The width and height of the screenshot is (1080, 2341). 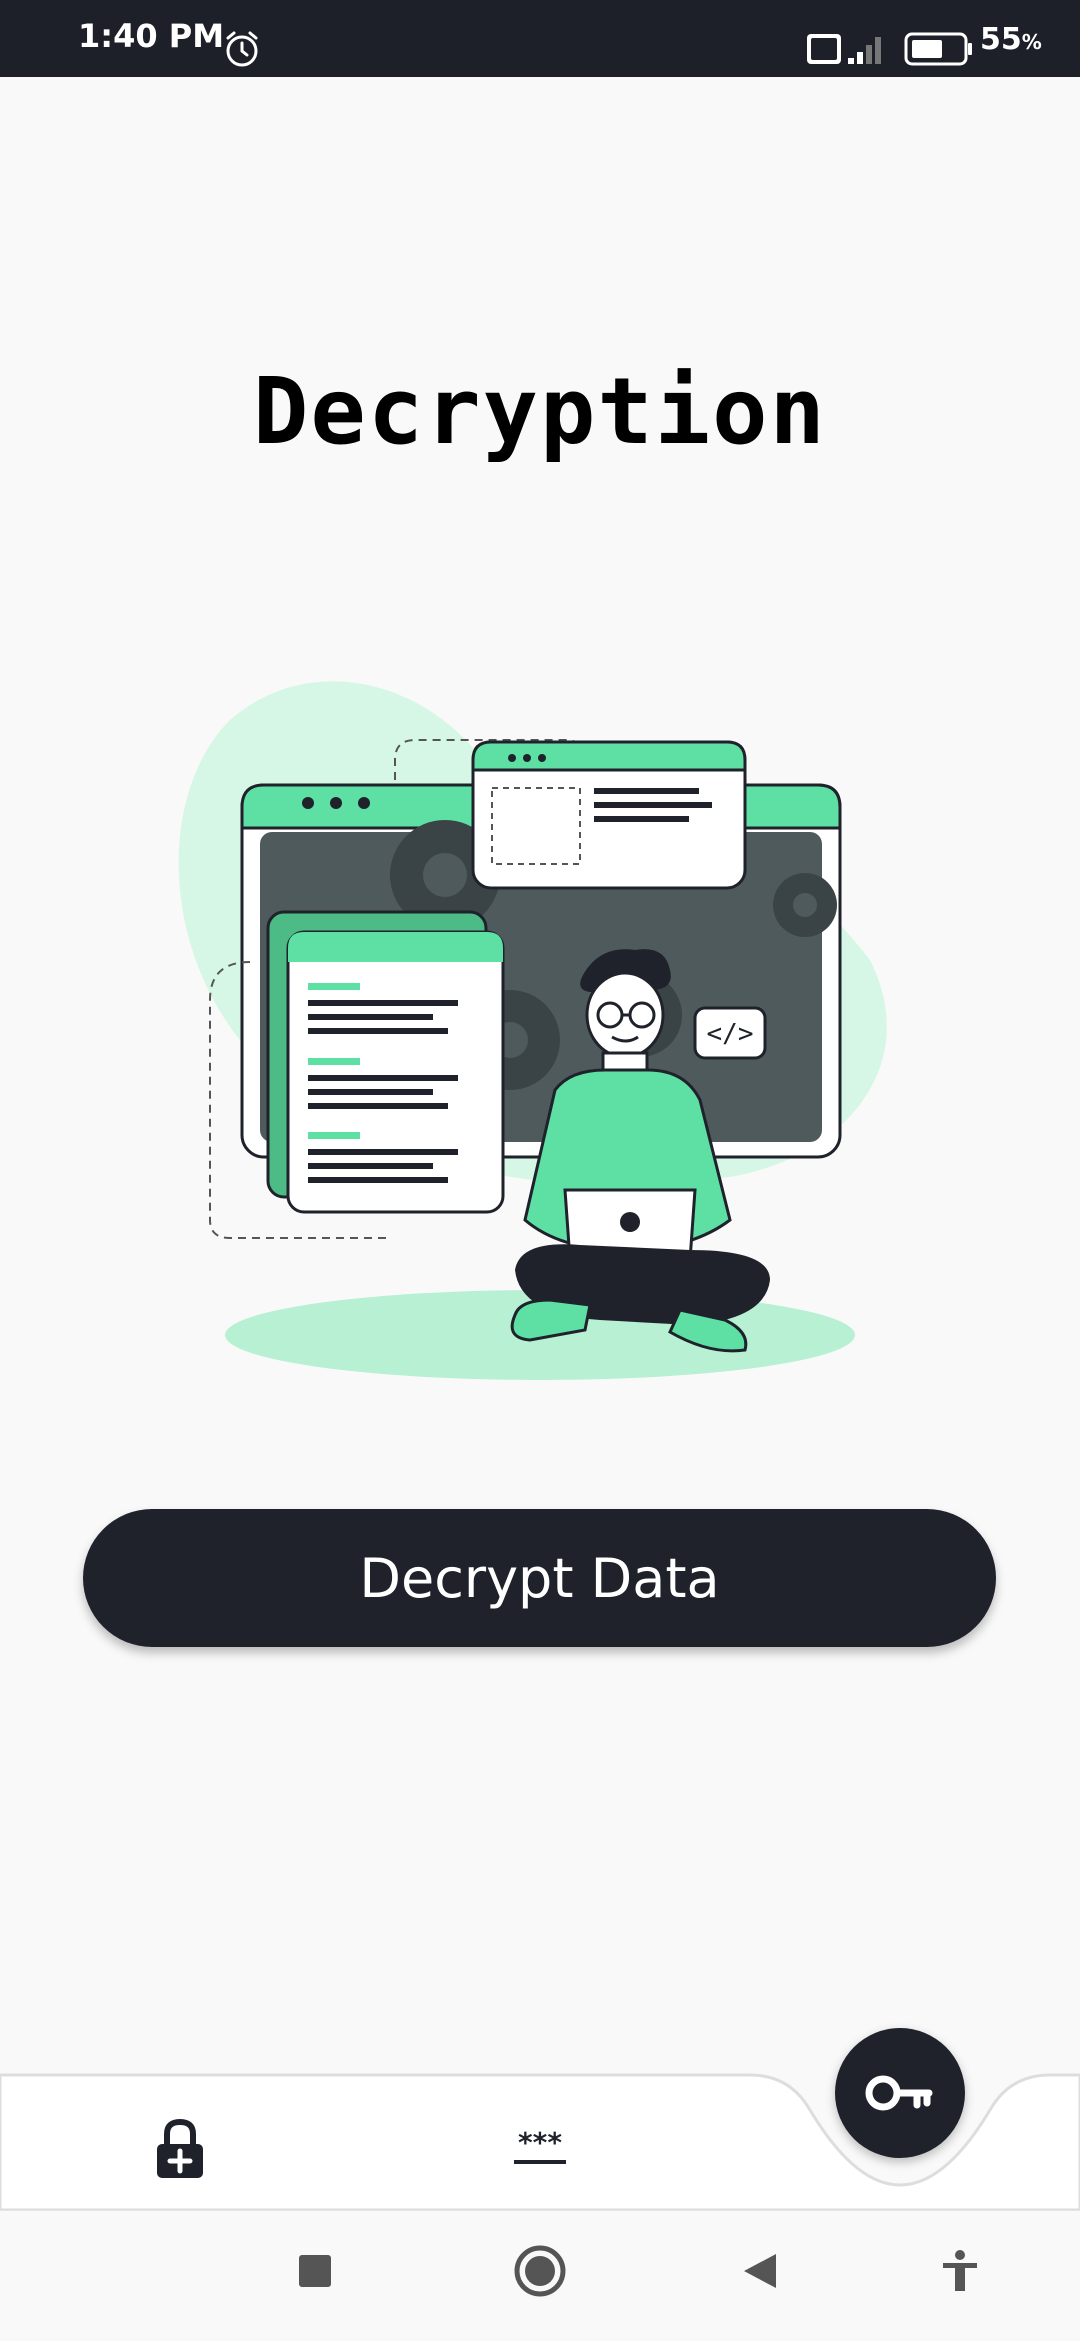 I want to click on key-icon, so click(x=899, y=2093).